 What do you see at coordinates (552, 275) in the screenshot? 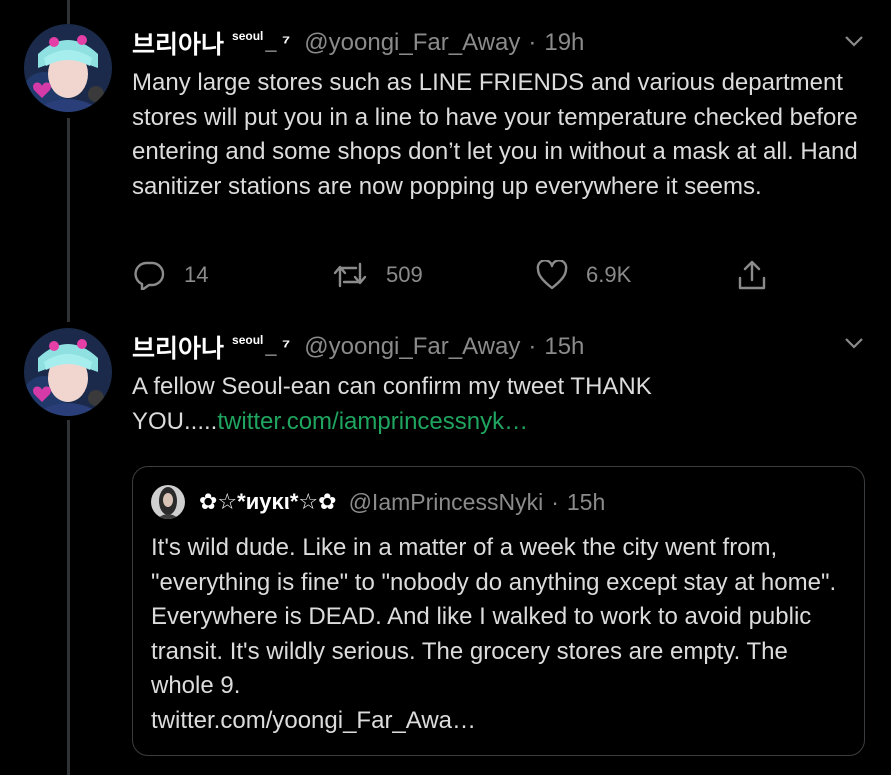
I see `like-icon` at bounding box center [552, 275].